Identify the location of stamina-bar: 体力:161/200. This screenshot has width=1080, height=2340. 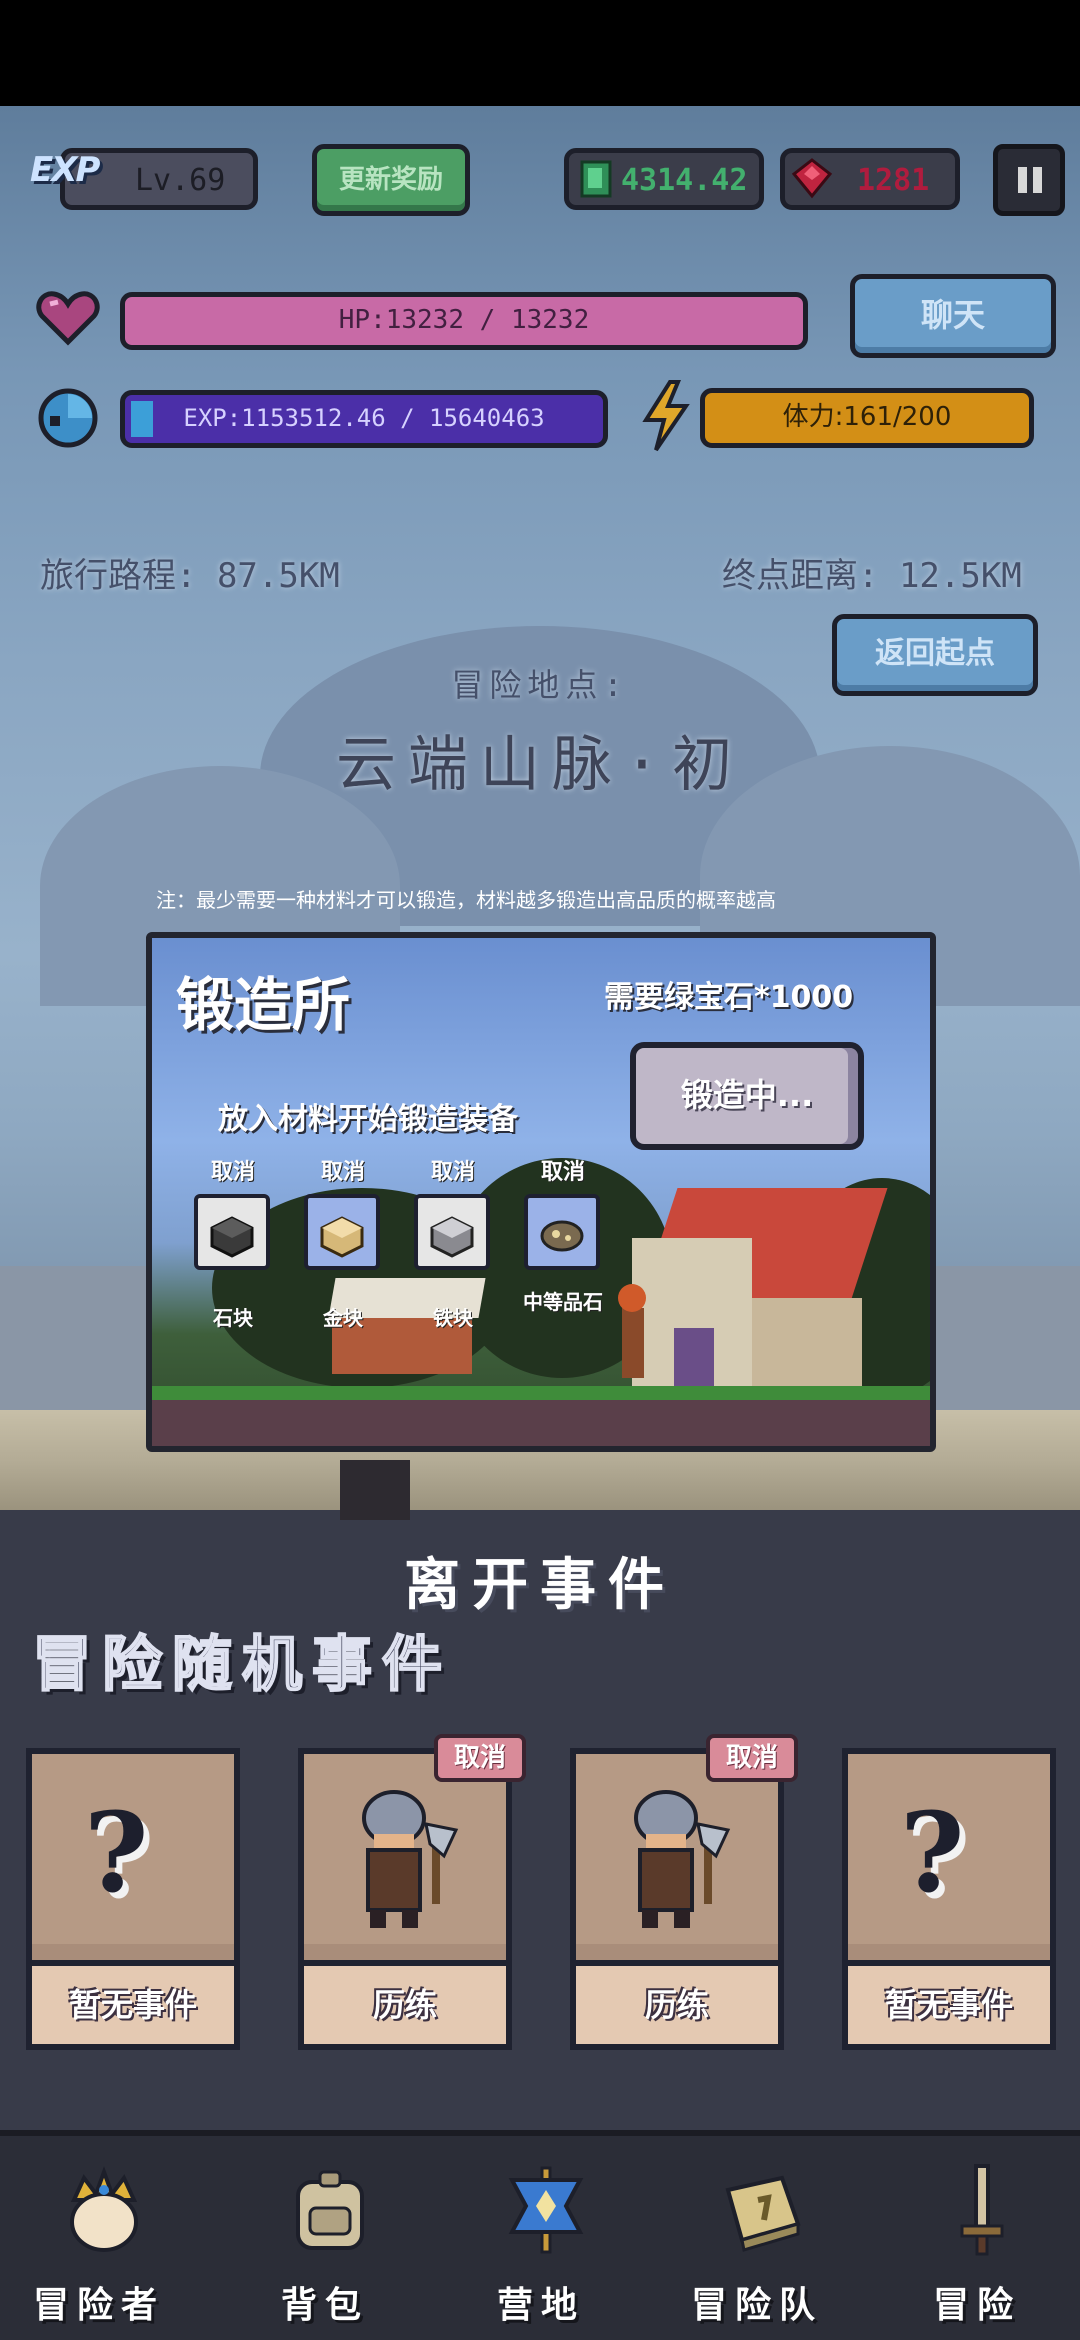
(867, 418).